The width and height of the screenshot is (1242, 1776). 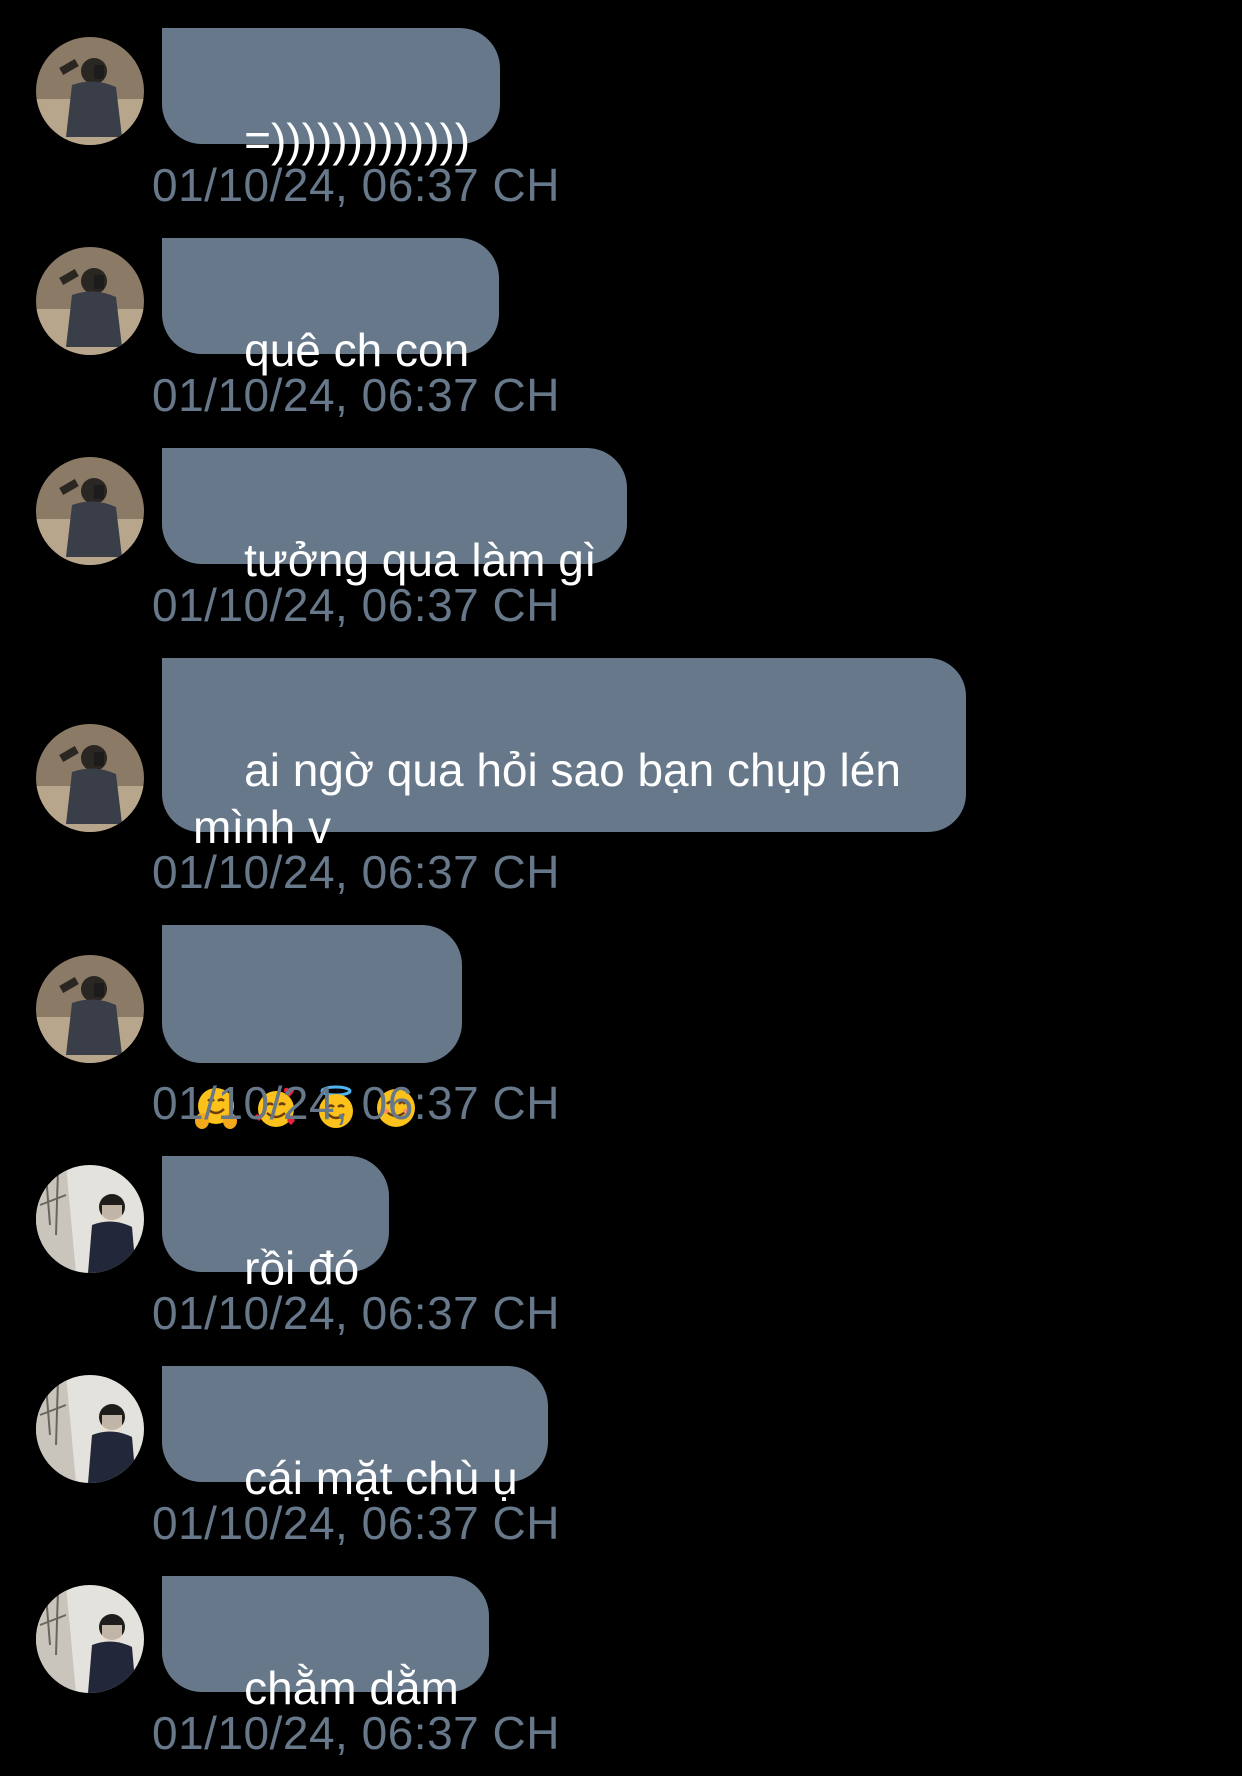 What do you see at coordinates (355, 1435) in the screenshot?
I see `message-bubble: cái mặt chù ụ` at bounding box center [355, 1435].